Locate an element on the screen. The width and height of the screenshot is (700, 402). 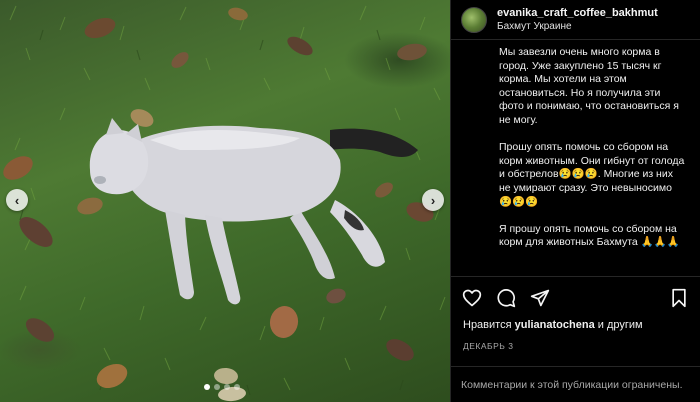
carousel-indicator is located at coordinates (222, 387).